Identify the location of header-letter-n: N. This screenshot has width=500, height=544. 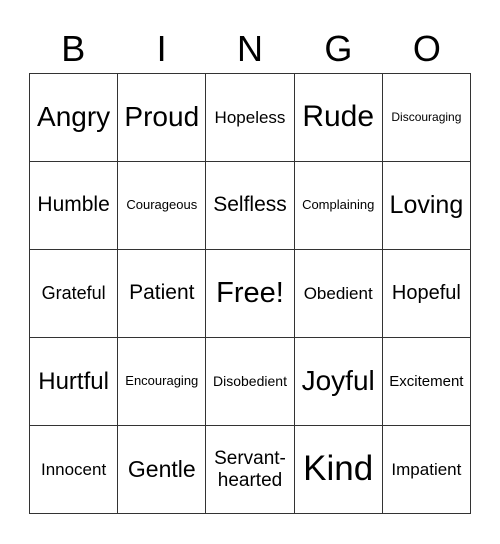
(250, 48).